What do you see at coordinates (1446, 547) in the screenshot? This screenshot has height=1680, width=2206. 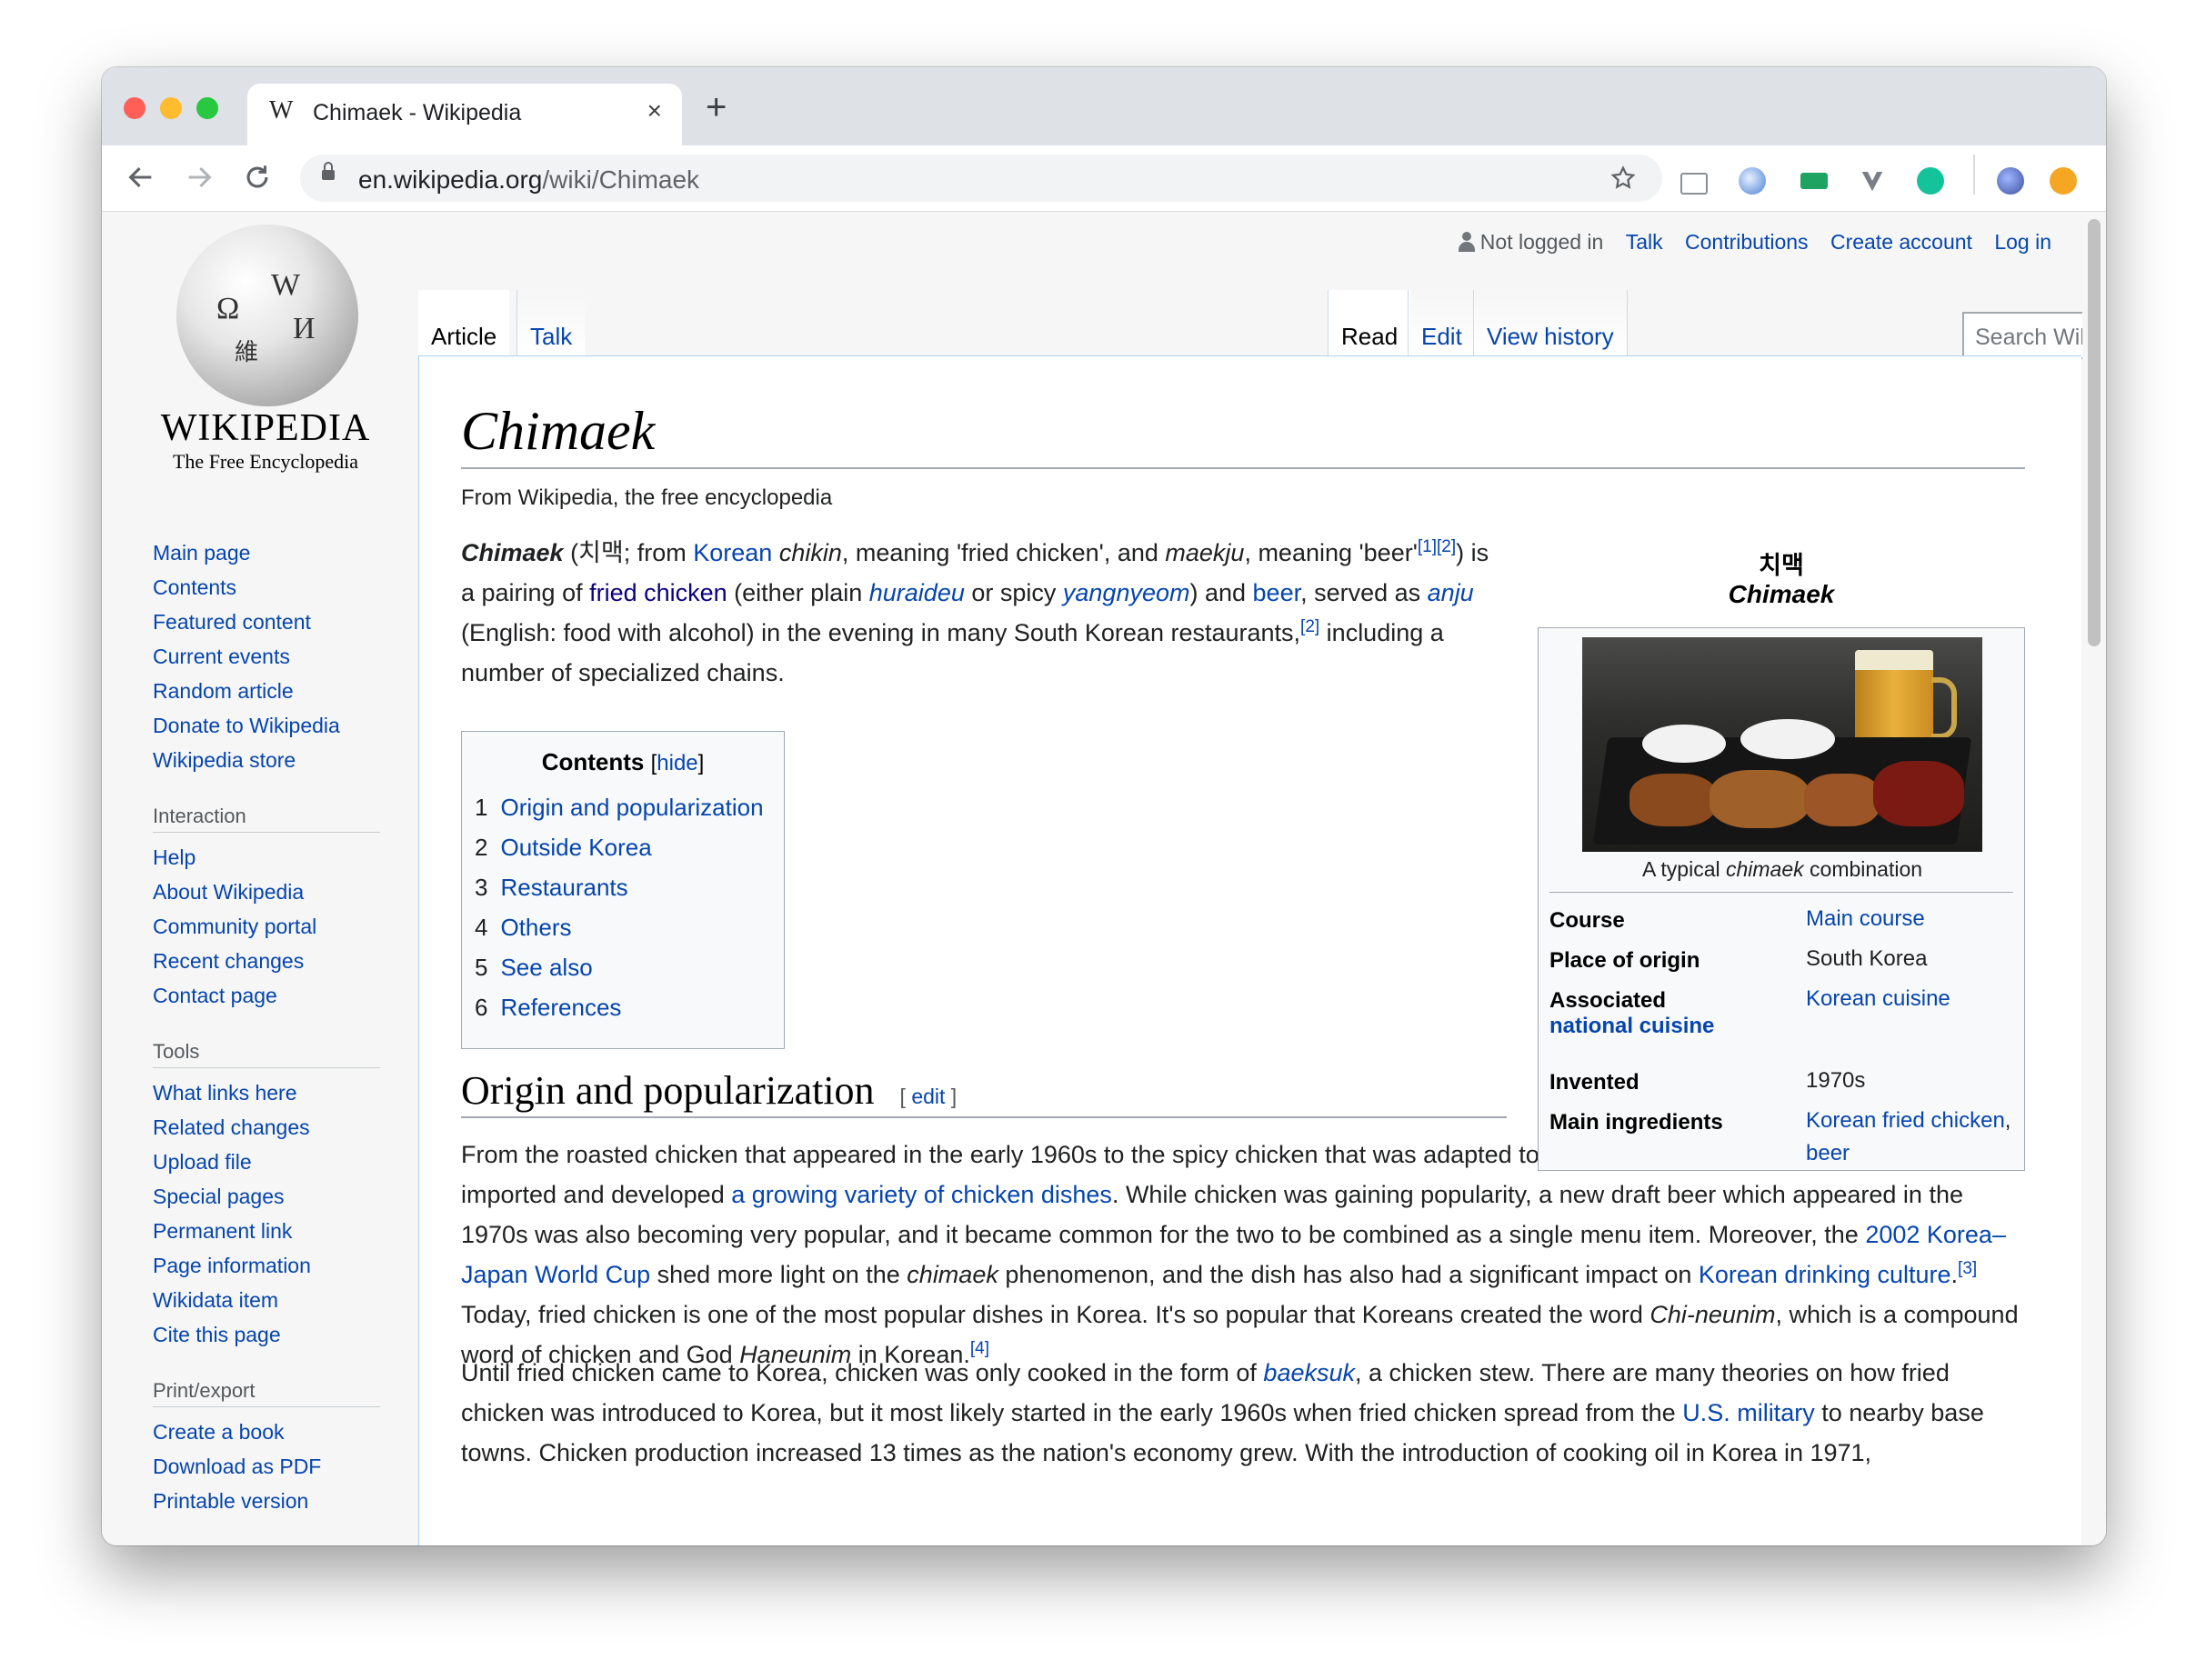 I see `citation-2: [2]` at bounding box center [1446, 547].